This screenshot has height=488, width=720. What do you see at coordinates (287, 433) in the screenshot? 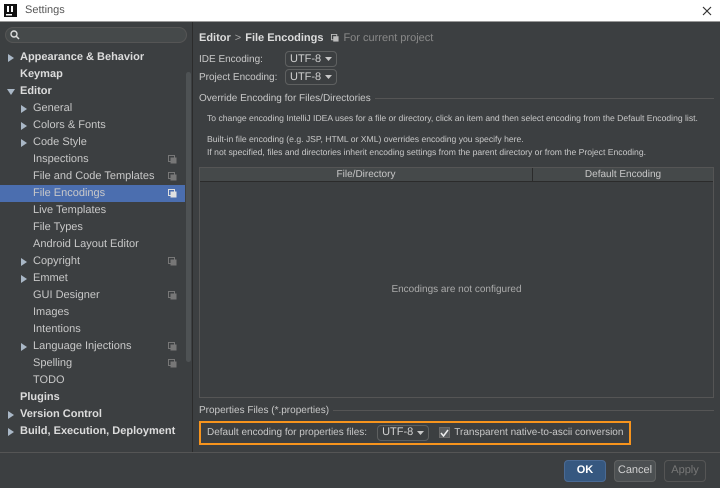
I see `field-label: Default encoding for properties files:` at bounding box center [287, 433].